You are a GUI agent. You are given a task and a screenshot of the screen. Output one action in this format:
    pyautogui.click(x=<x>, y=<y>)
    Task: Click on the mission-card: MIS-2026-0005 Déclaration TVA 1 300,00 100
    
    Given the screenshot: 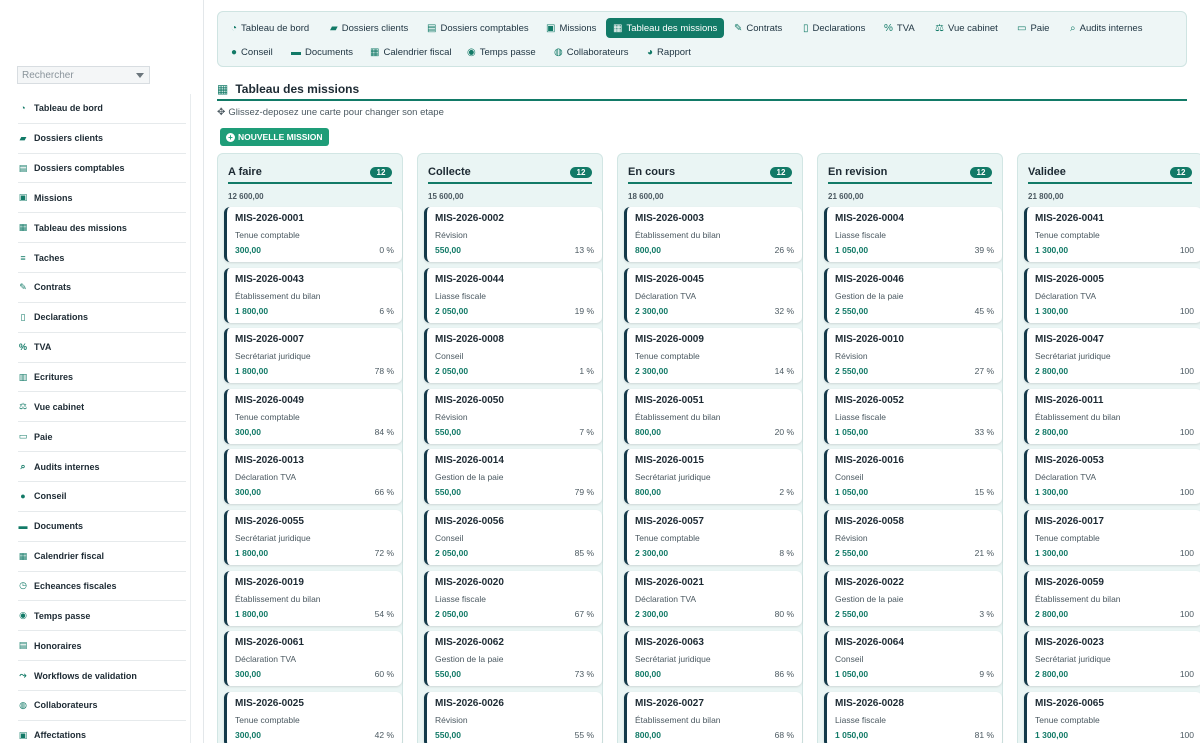 What is the action you would take?
    pyautogui.click(x=1112, y=295)
    